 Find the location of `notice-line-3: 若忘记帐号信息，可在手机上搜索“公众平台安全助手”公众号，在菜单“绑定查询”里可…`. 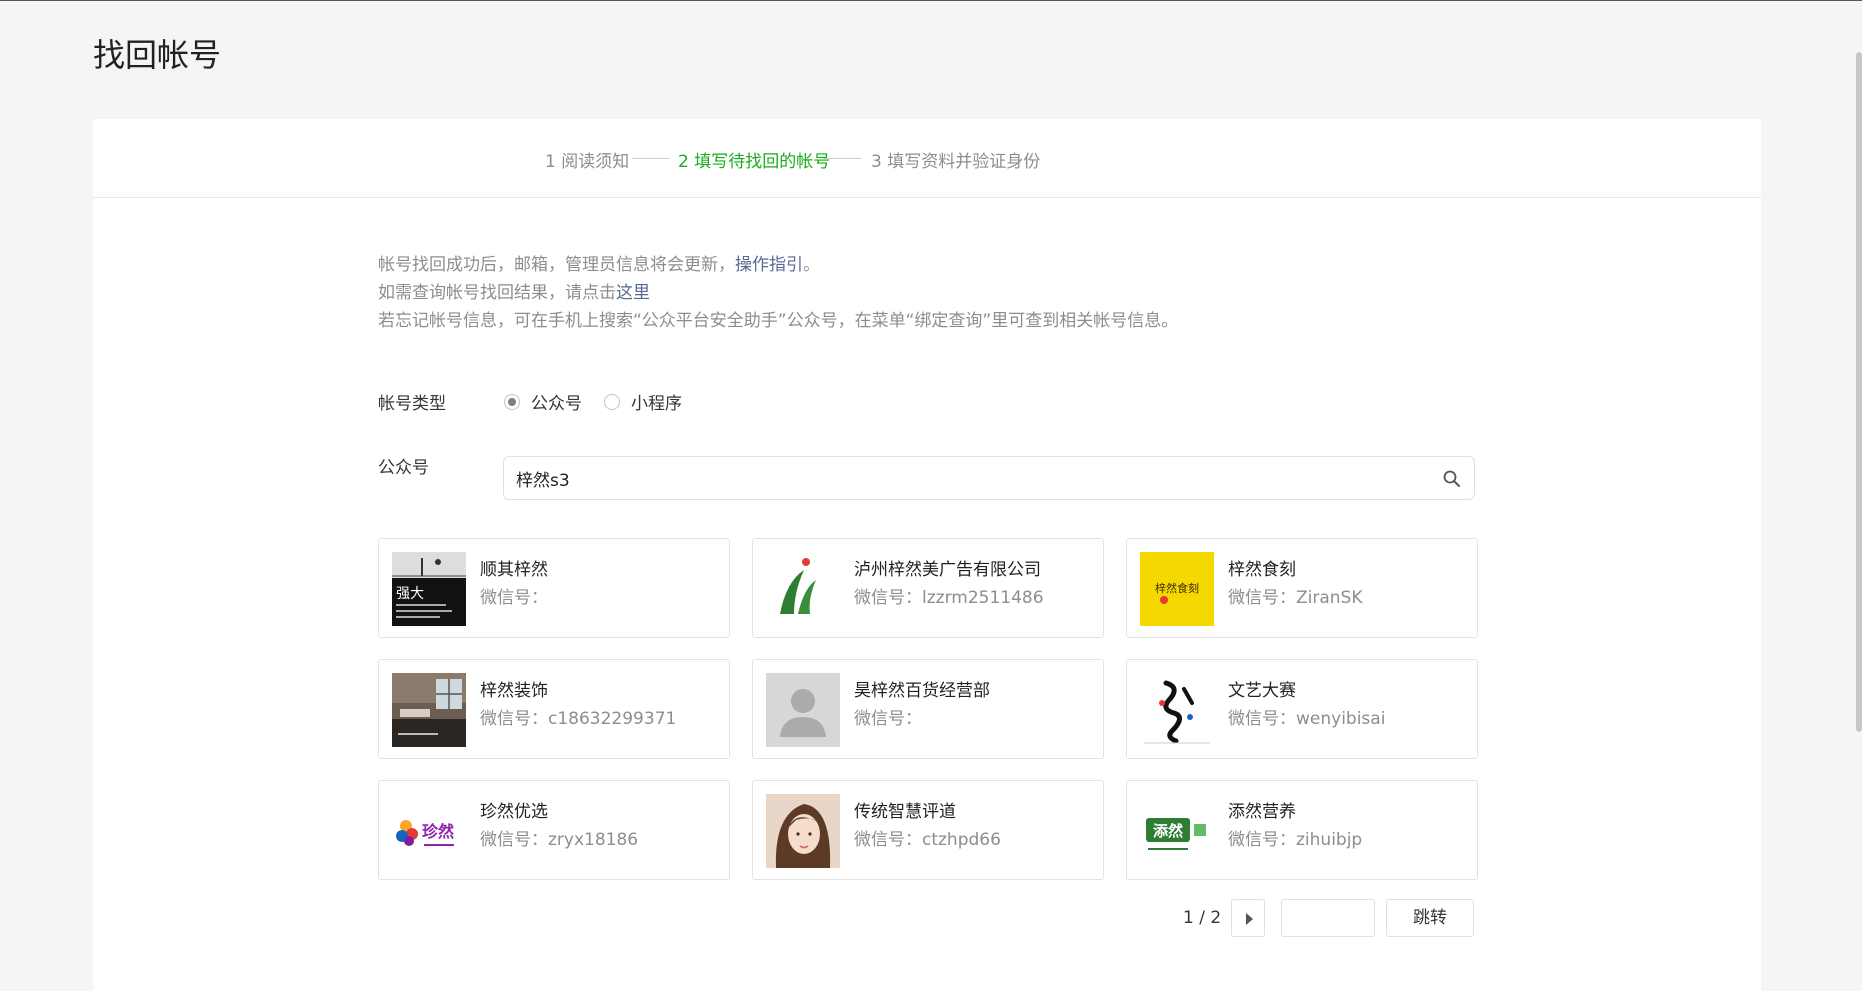

notice-line-3: 若忘记帐号信息，可在手机上搜索“公众平台安全助手”公众号，在菜单“绑定查询”里可… is located at coordinates (778, 321).